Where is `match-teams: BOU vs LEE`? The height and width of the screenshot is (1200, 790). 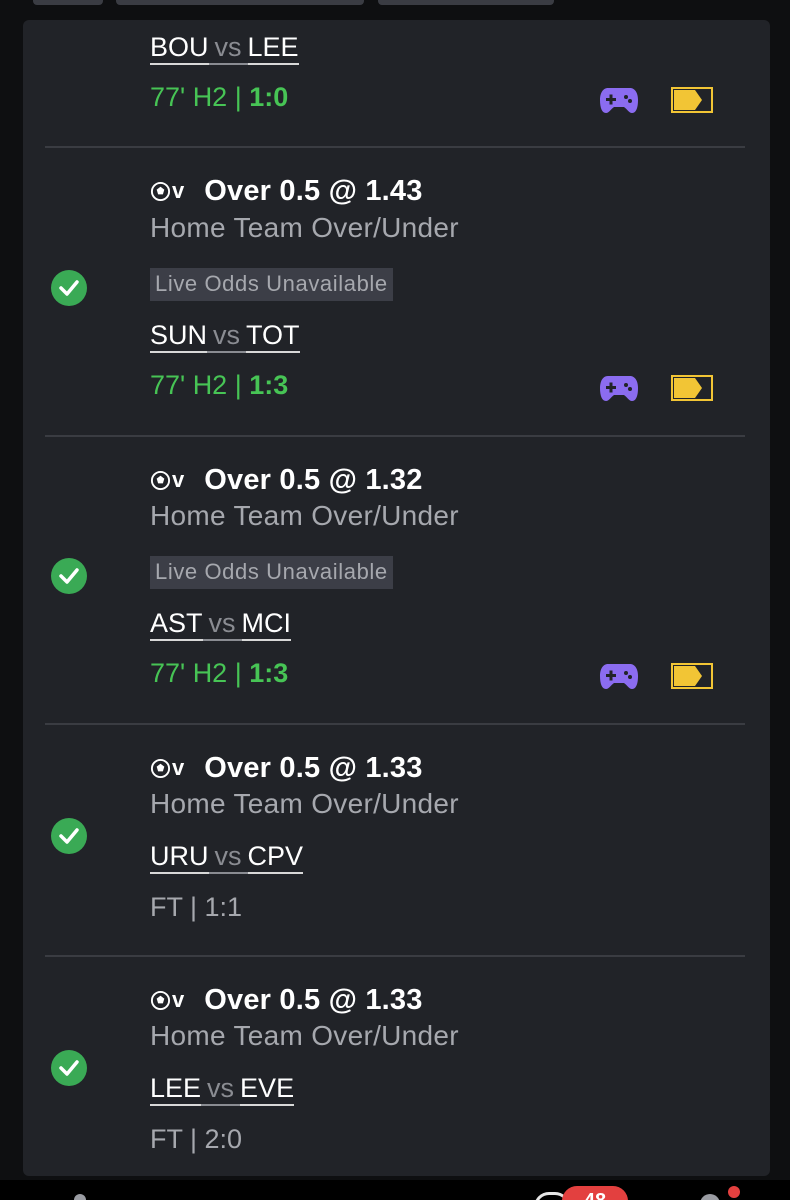
match-teams: BOU vs LEE is located at coordinates (224, 48).